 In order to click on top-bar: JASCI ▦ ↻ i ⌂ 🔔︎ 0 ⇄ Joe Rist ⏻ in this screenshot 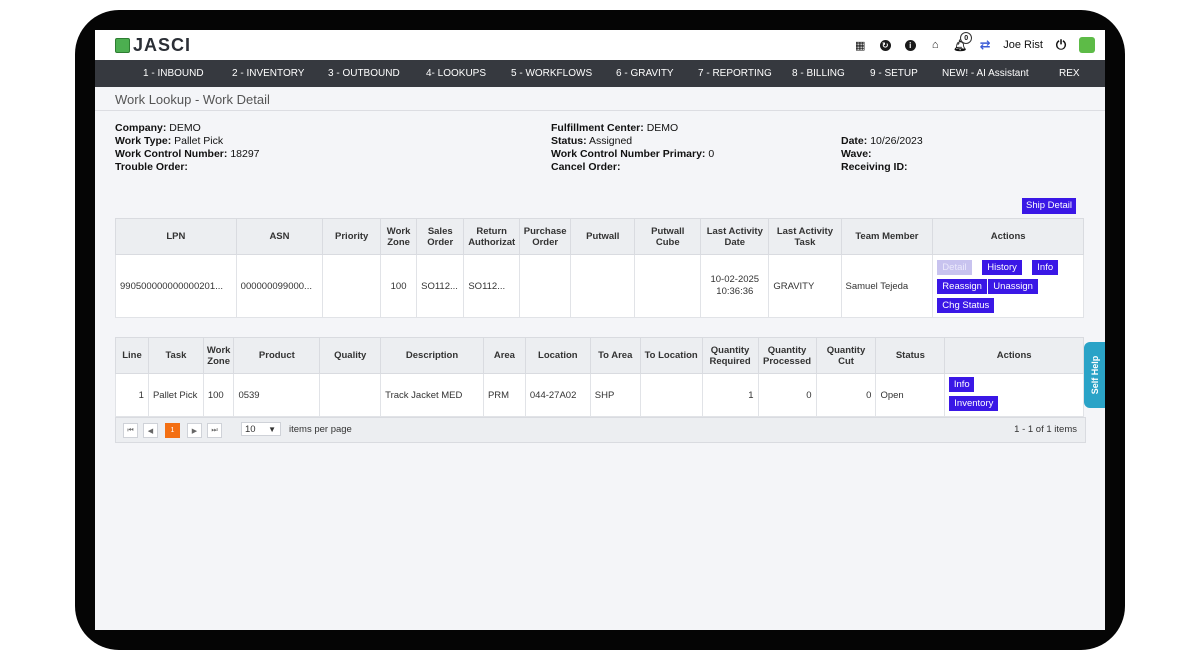, I will do `click(600, 45)`.